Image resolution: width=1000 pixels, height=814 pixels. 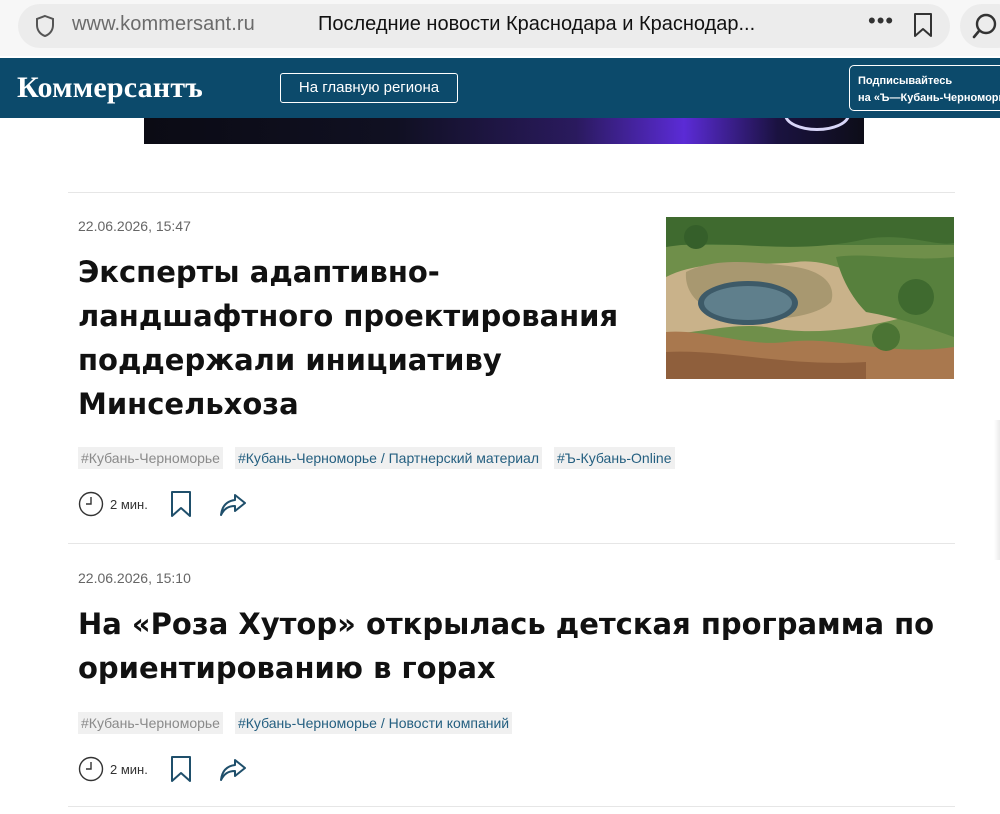 I want to click on article-date: 22.06.2026, 15:47, so click(x=134, y=226).